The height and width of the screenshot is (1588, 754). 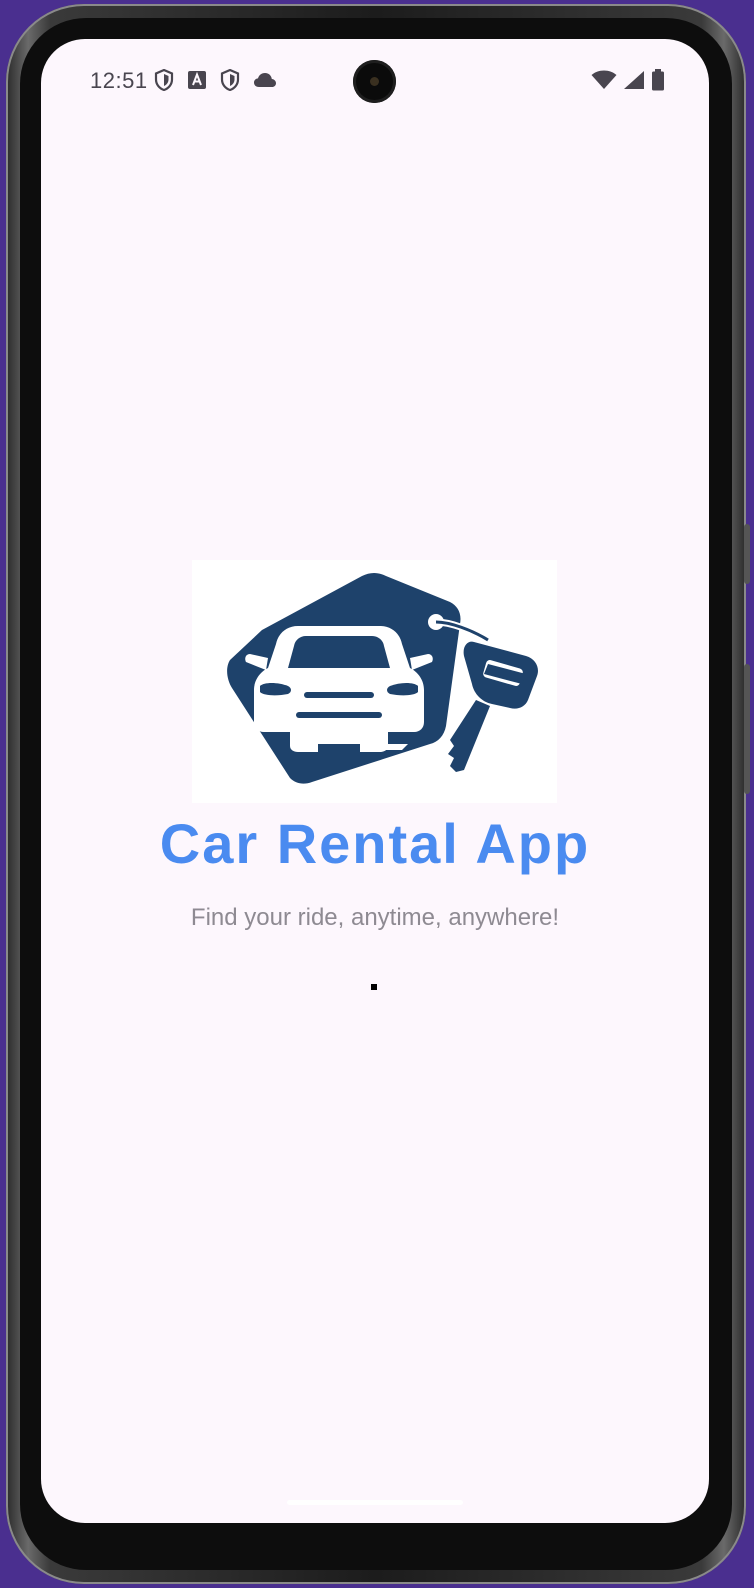 What do you see at coordinates (375, 843) in the screenshot?
I see `app-title: Car Rental App` at bounding box center [375, 843].